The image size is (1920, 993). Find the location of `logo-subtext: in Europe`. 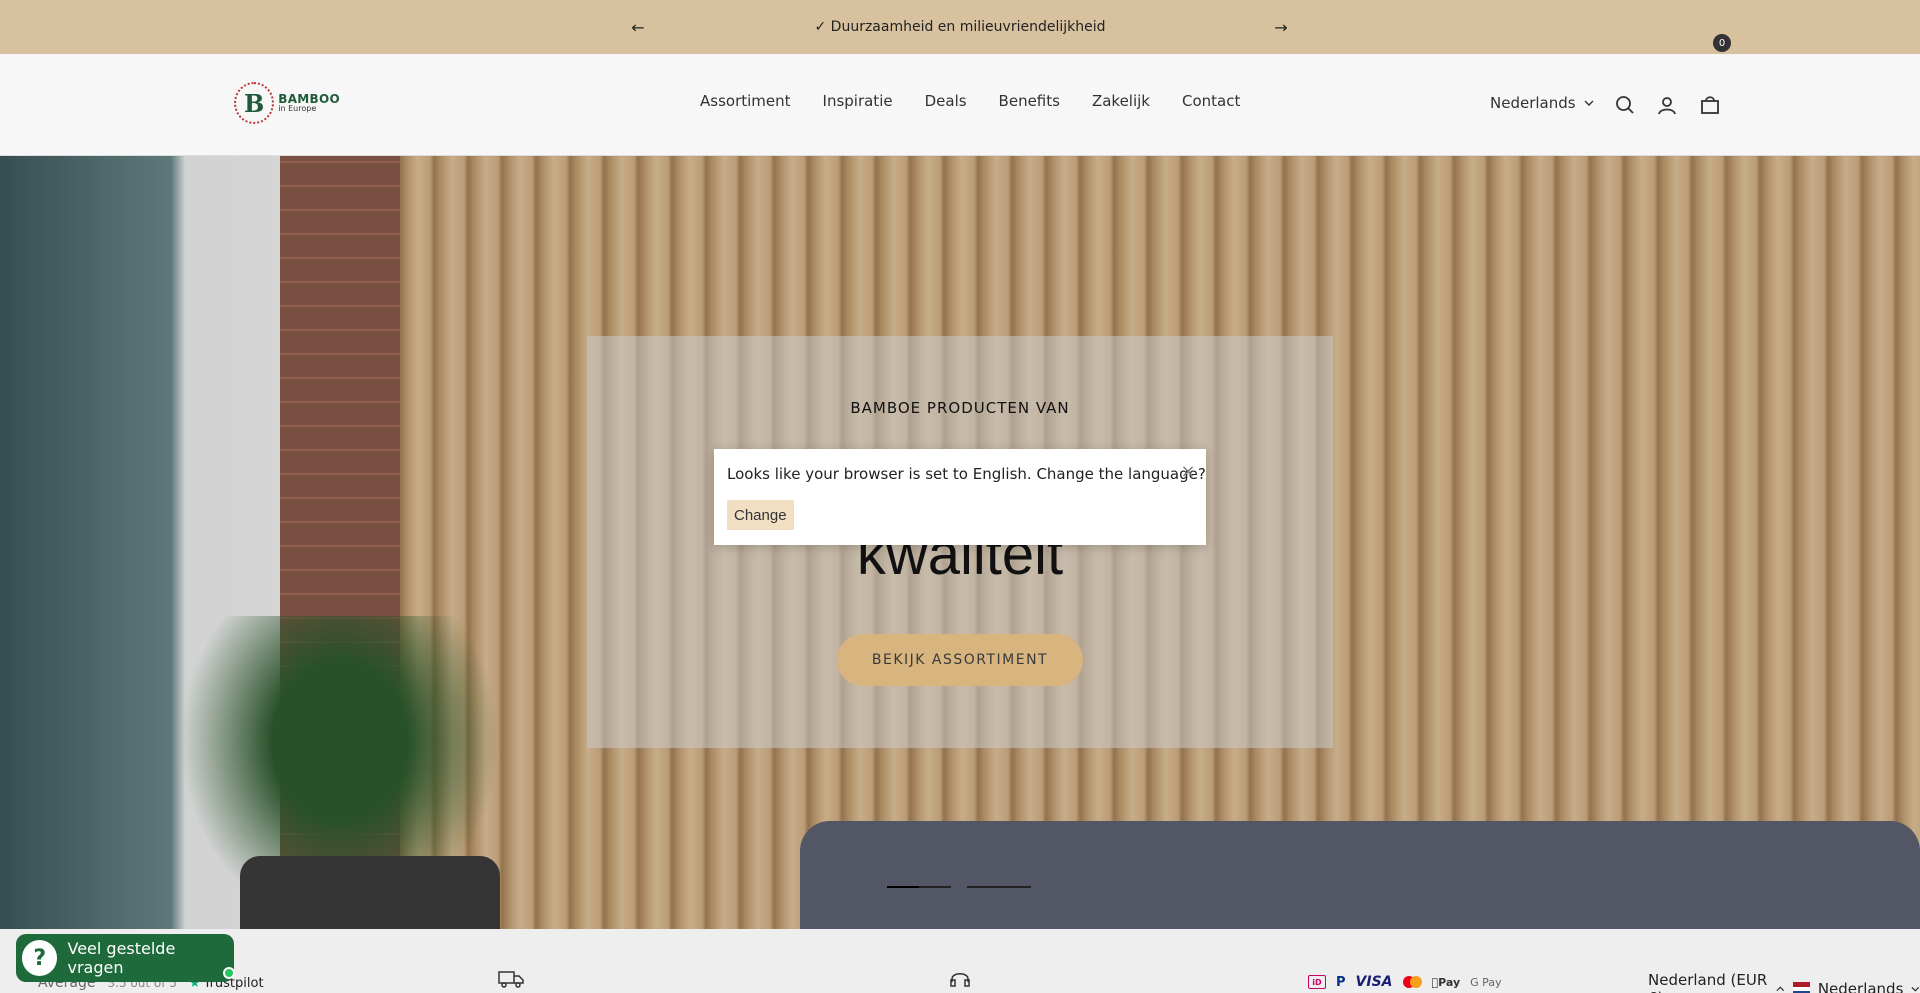

logo-subtext: in Europe is located at coordinates (297, 108).